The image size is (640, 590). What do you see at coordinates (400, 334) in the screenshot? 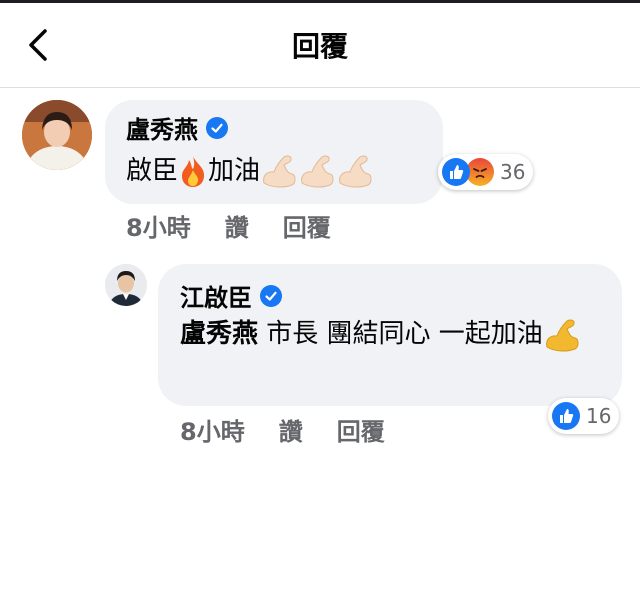
I see `comment-text-part: 市長 團結同心 一起加油` at bounding box center [400, 334].